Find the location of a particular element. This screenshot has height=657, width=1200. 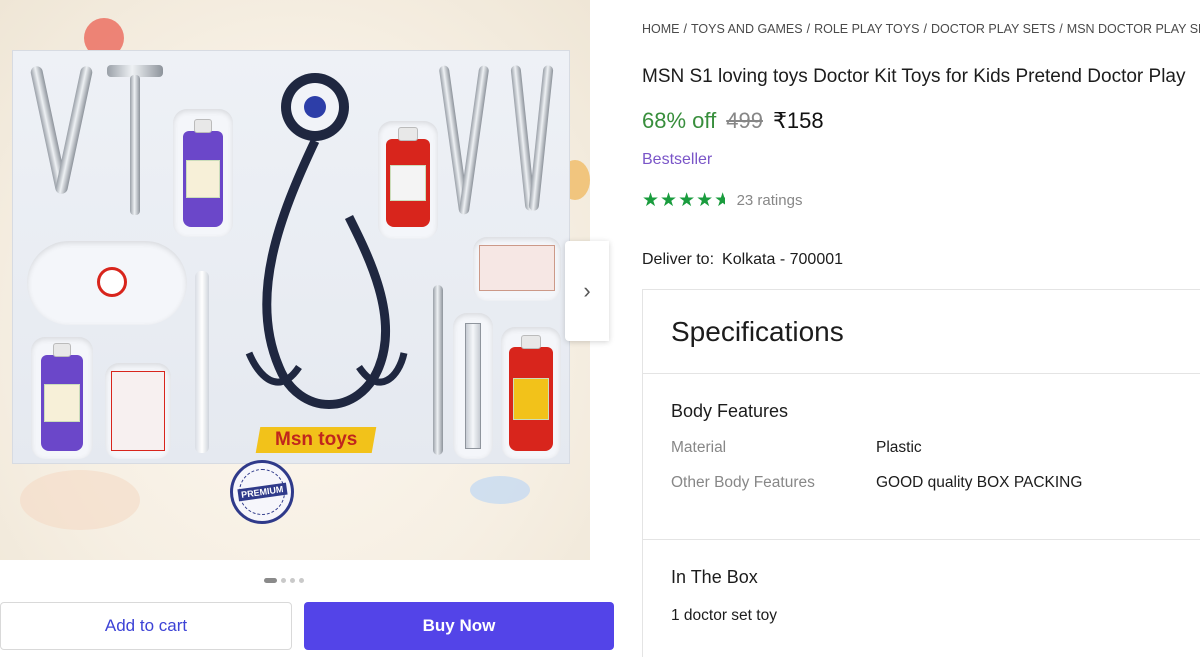

price-row: 68% off 499 ₹158 is located at coordinates (733, 121).